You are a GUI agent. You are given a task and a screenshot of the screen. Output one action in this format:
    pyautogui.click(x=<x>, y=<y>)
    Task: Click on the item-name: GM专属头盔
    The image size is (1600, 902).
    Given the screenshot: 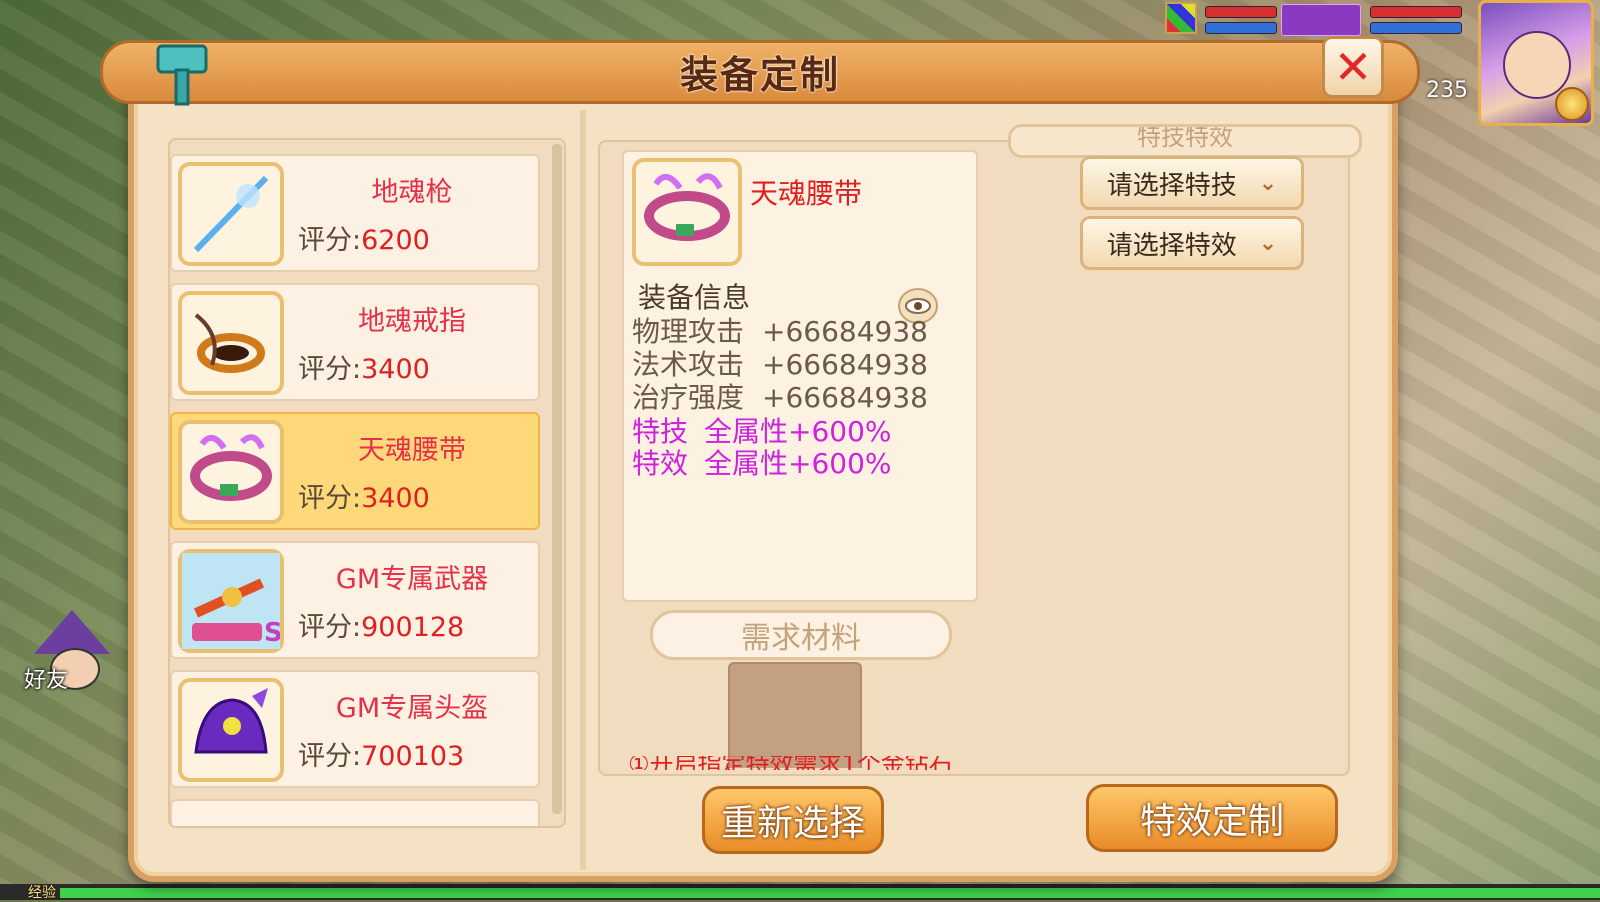 What is the action you would take?
    pyautogui.click(x=412, y=708)
    